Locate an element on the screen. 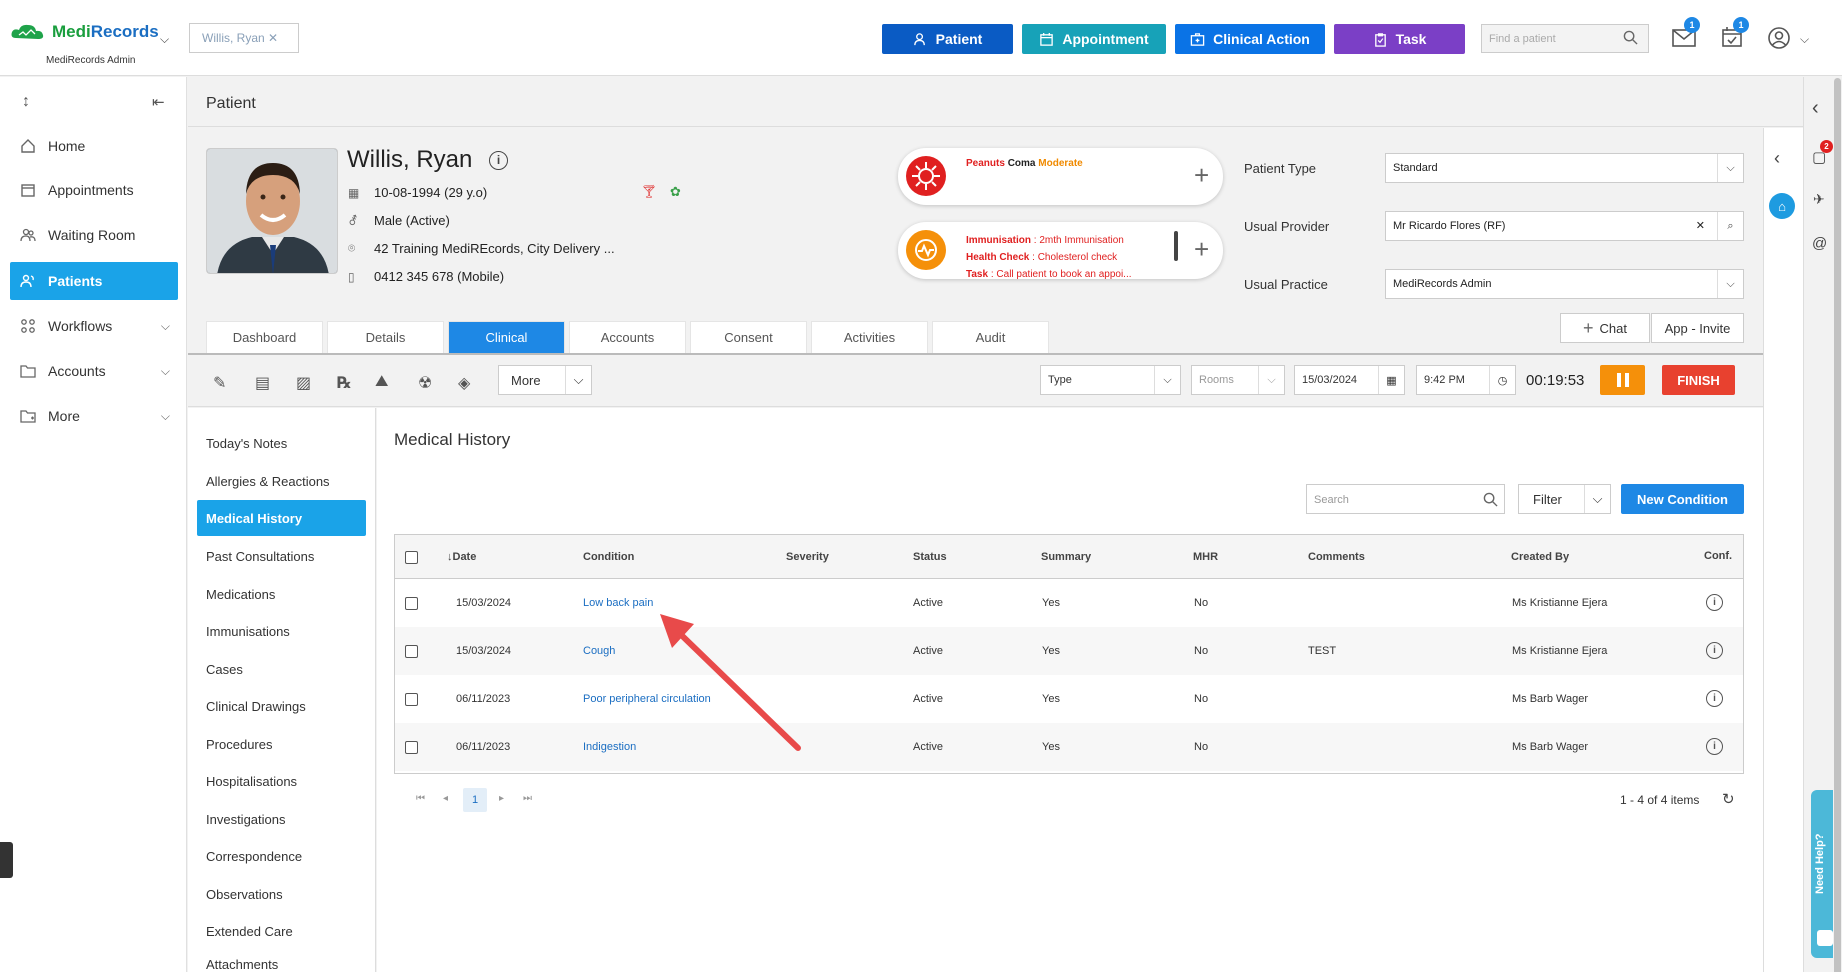 This screenshot has height=972, width=1842. column-header-conf: Conf. is located at coordinates (1718, 556).